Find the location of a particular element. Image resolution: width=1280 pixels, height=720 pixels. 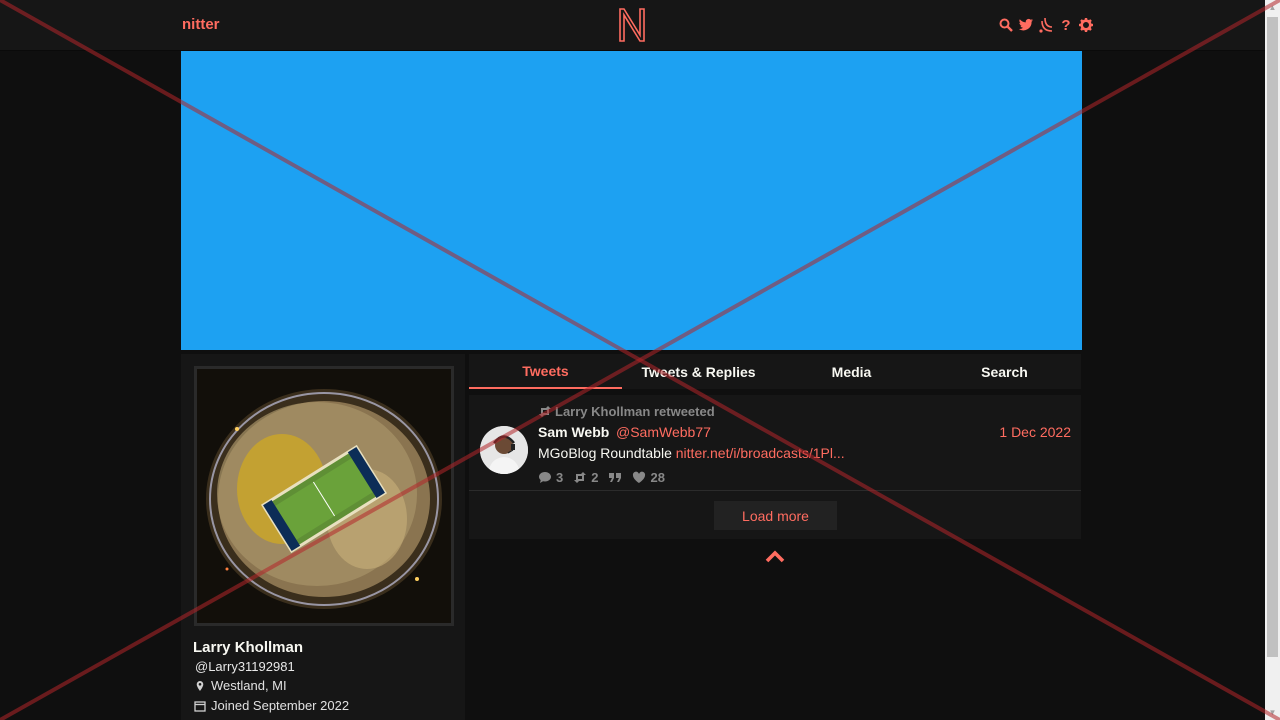

profile-joined: Joined September 2022 is located at coordinates (271, 705).